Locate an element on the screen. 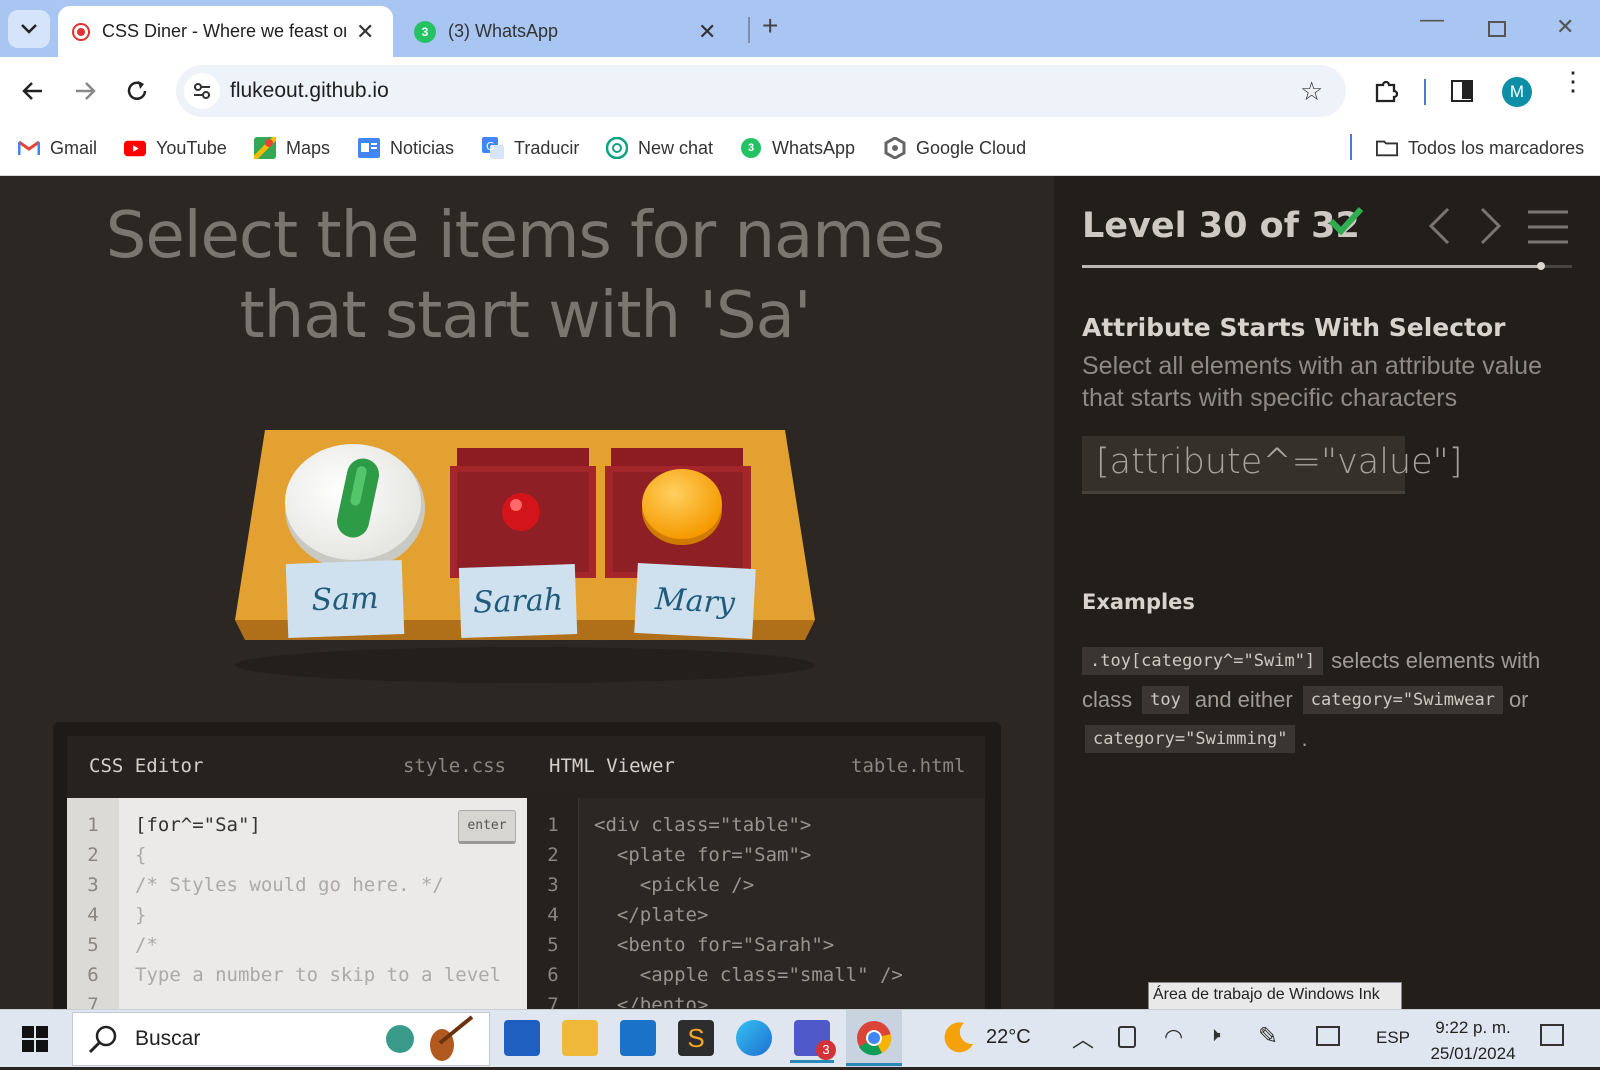  chevron-right-icon is located at coordinates (1491, 226).